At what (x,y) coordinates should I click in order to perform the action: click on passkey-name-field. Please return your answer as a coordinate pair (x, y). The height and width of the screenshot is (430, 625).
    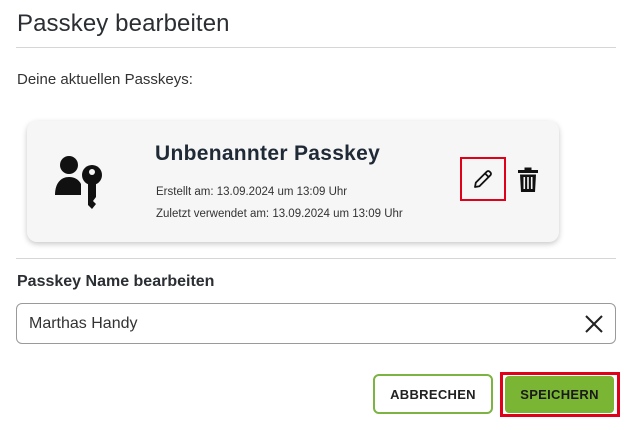
    Looking at the image, I should click on (316, 323).